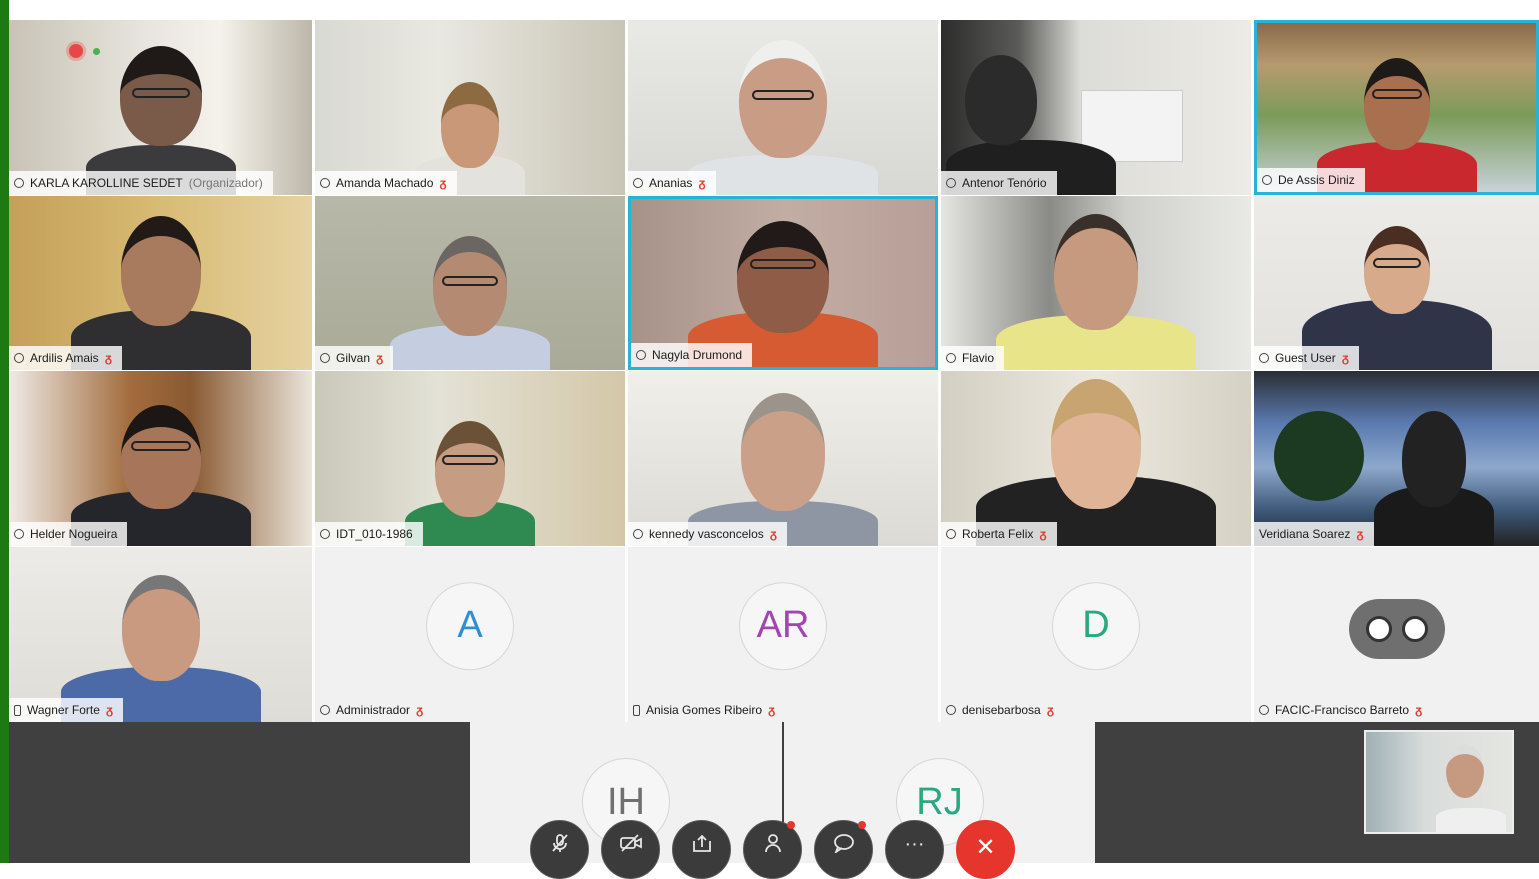 This screenshot has height=879, width=1539. I want to click on participant-name-bar: IDT_010-1986, so click(369, 534).